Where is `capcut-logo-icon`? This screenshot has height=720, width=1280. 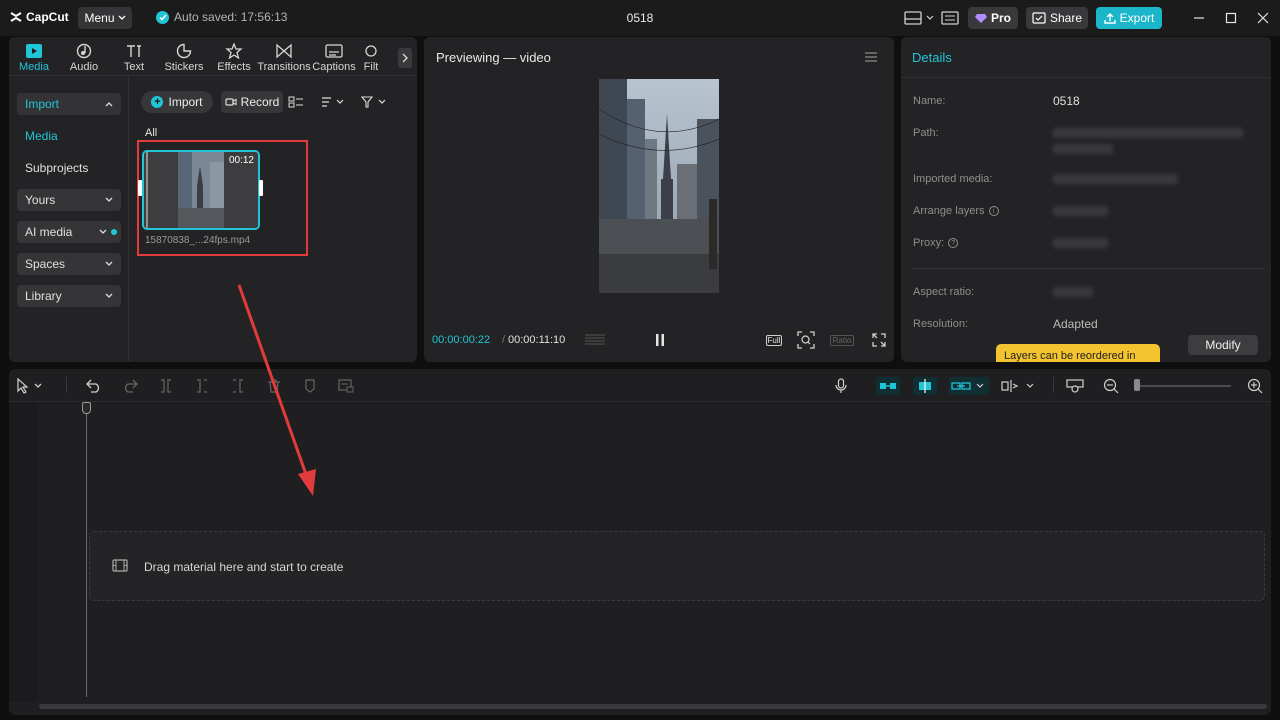 capcut-logo-icon is located at coordinates (16, 17).